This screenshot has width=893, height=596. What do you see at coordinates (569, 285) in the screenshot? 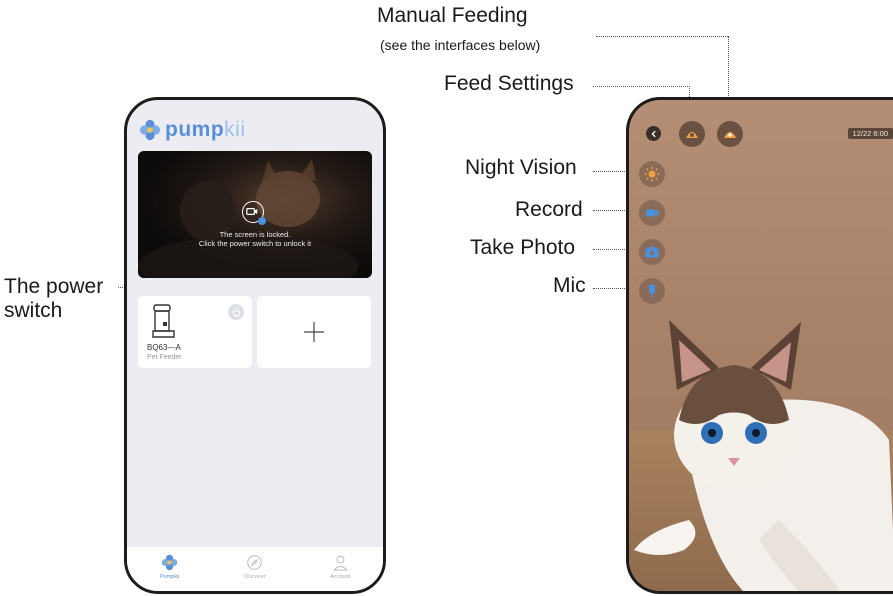
I see `callout-mic: Mic` at bounding box center [569, 285].